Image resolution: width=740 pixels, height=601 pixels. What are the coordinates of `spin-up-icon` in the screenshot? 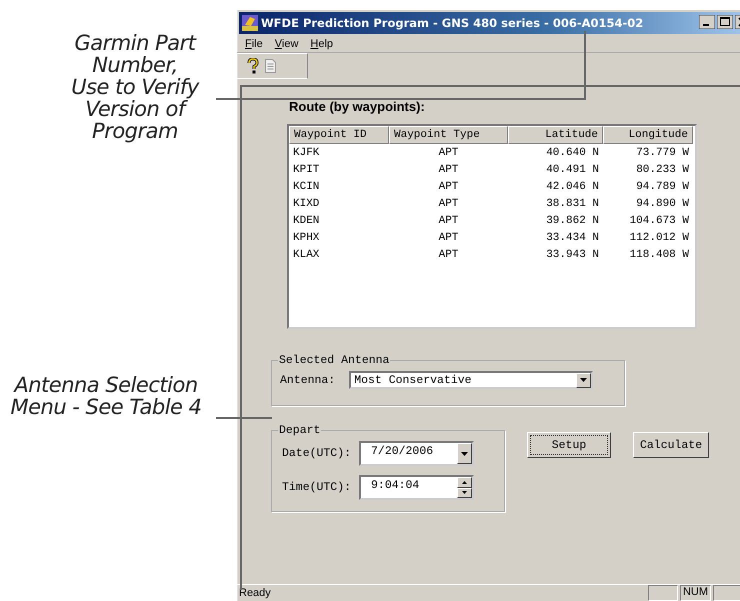 It's located at (465, 482).